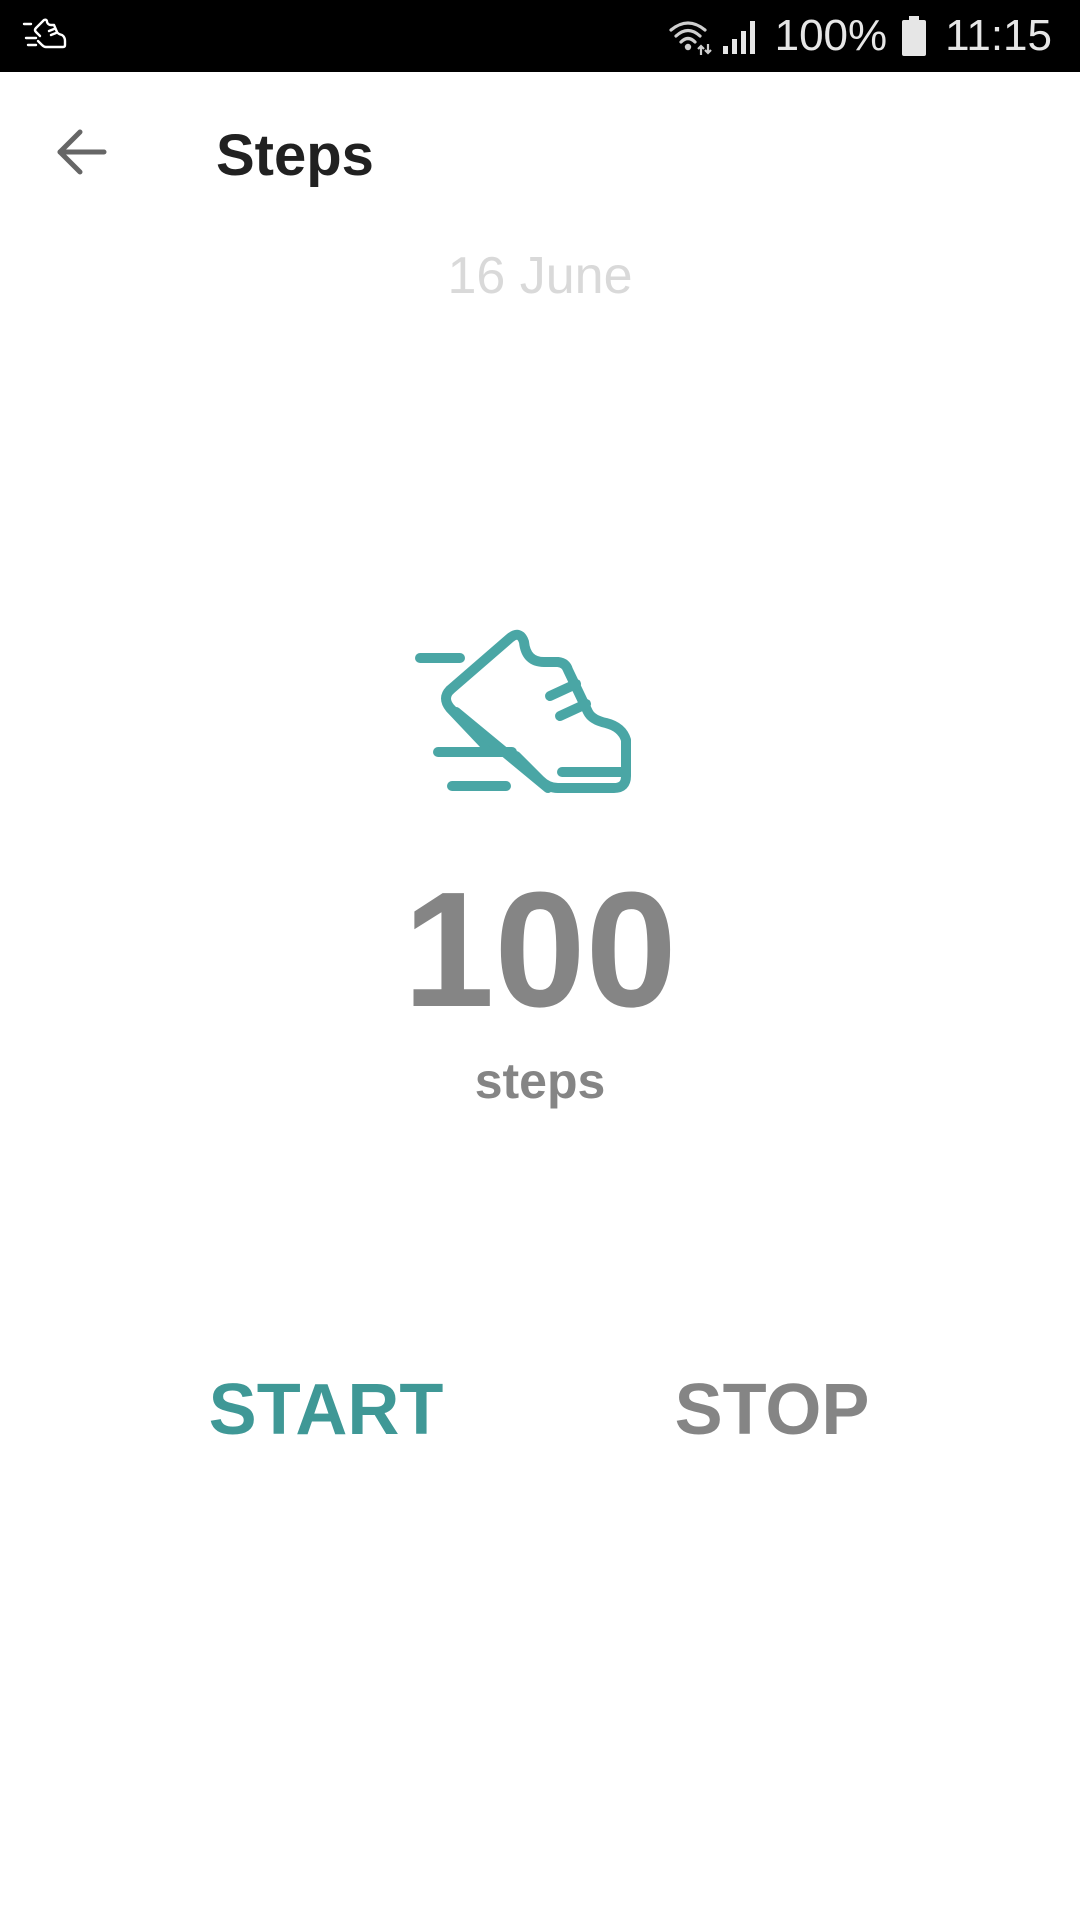 This screenshot has width=1080, height=1920. What do you see at coordinates (741, 36) in the screenshot?
I see `cell-signal-icon` at bounding box center [741, 36].